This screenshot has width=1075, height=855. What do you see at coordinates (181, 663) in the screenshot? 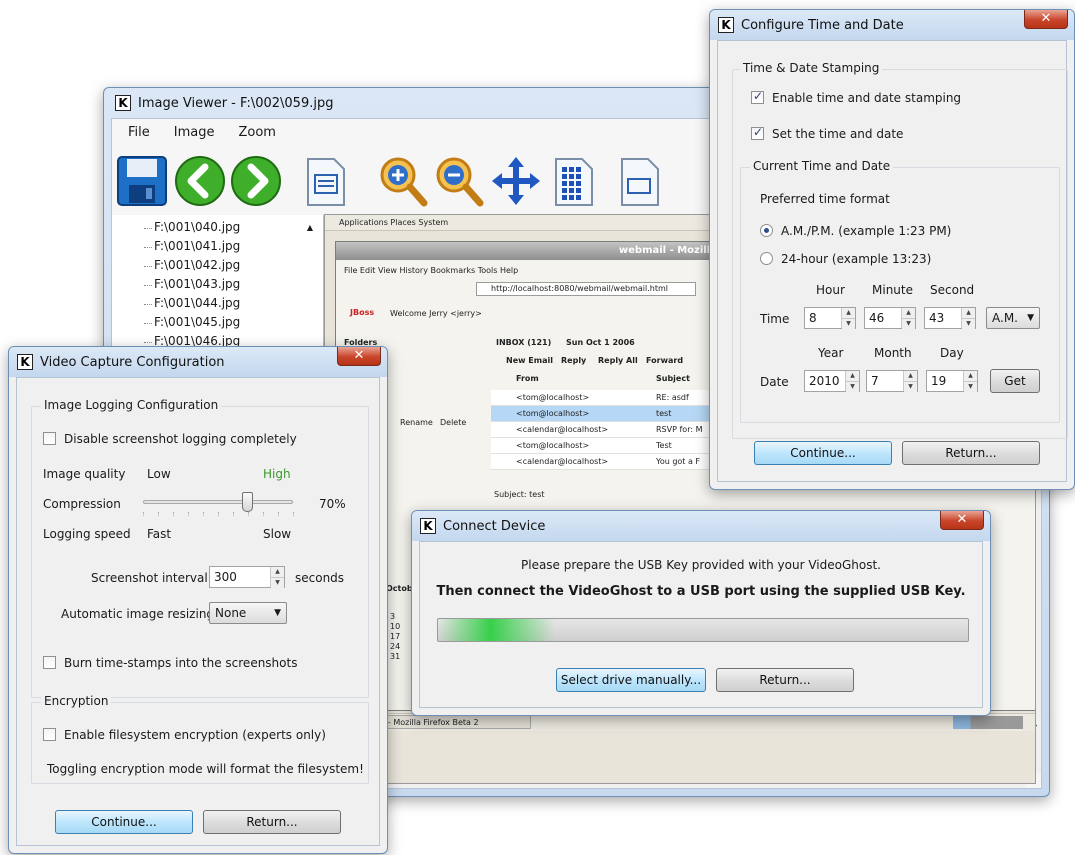
I see `burn-timestamps-label: Burn time-stamps into the screenshots` at bounding box center [181, 663].